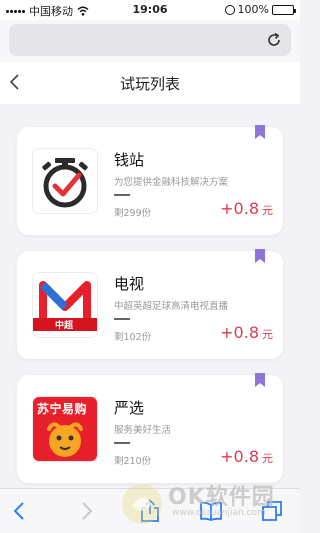 Image resolution: width=320 pixels, height=533 pixels. Describe the element at coordinates (171, 306) in the screenshot. I see `card-description: 中超英超足球高清电视直播` at that location.